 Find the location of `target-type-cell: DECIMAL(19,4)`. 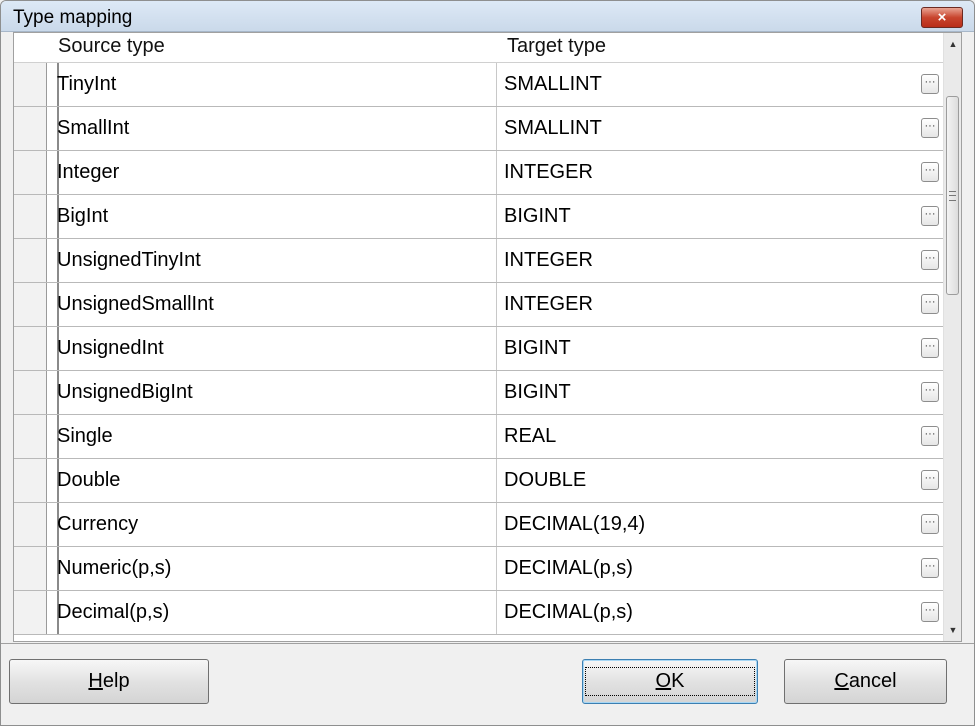

target-type-cell: DECIMAL(19,4) is located at coordinates (574, 524).